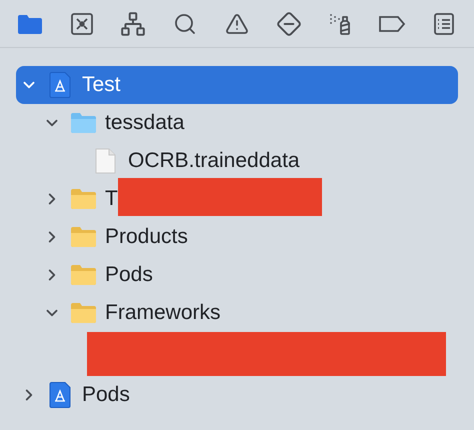 This screenshot has height=430, width=474. What do you see at coordinates (340, 24) in the screenshot?
I see `spray-can-icon` at bounding box center [340, 24].